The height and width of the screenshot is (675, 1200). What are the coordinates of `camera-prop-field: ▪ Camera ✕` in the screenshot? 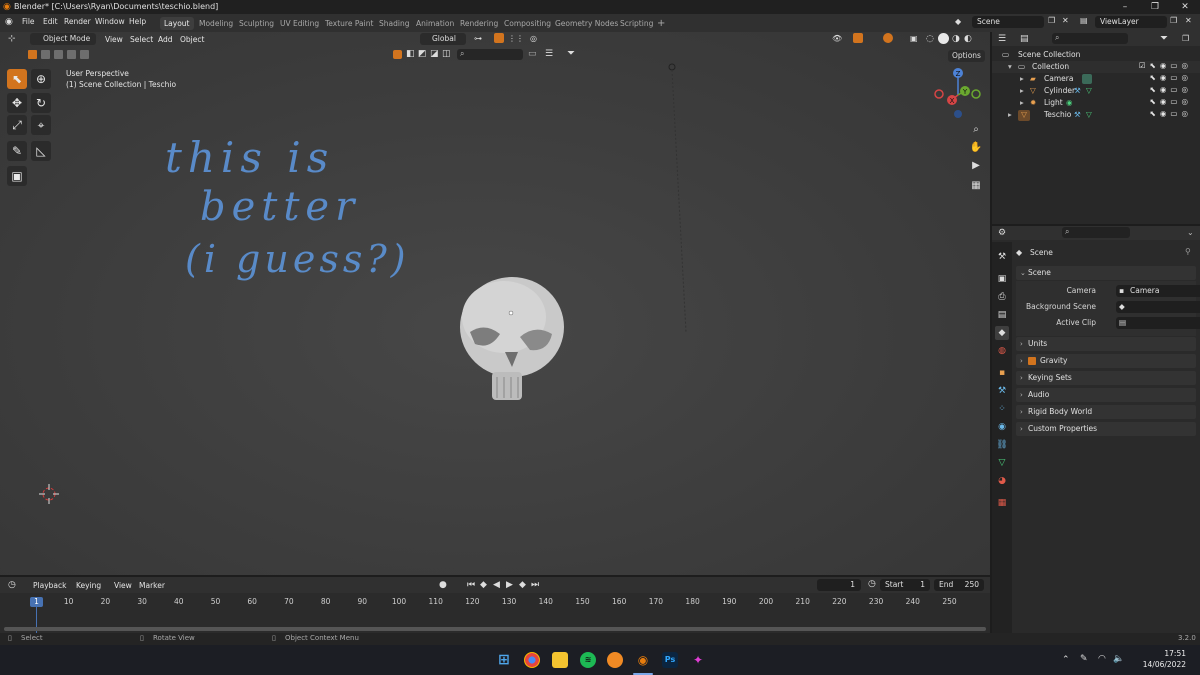 It's located at (1158, 291).